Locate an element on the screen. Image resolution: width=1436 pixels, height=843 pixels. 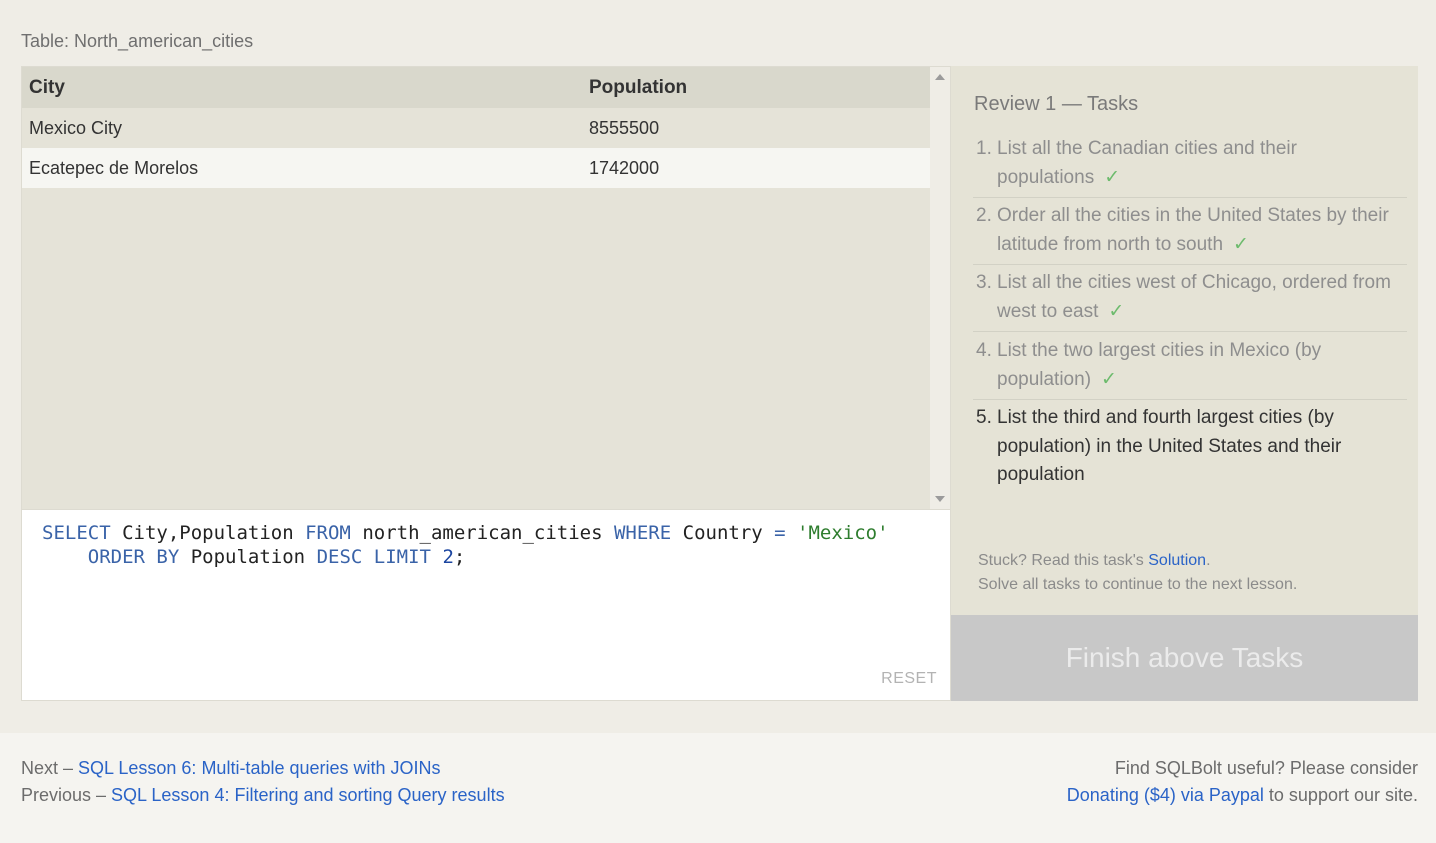
cell-population: 1742000 is located at coordinates (624, 168).